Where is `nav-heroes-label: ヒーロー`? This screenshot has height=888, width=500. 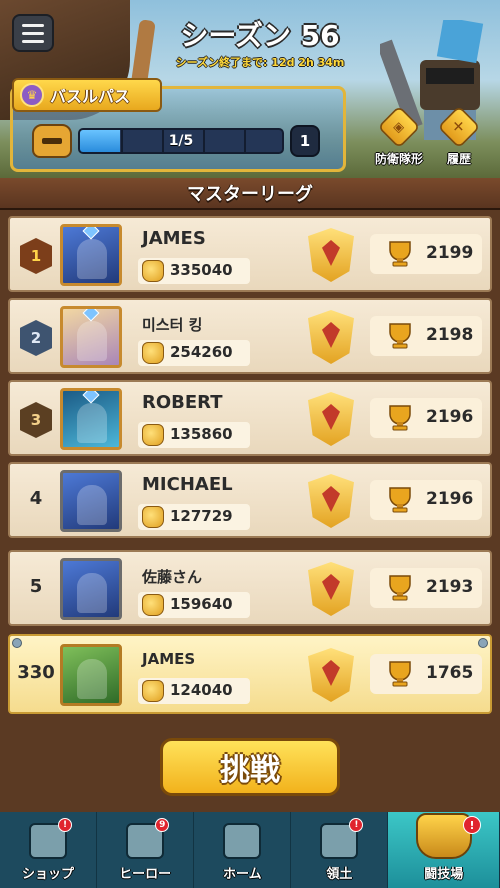 nav-heroes-label: ヒーロー is located at coordinates (145, 874).